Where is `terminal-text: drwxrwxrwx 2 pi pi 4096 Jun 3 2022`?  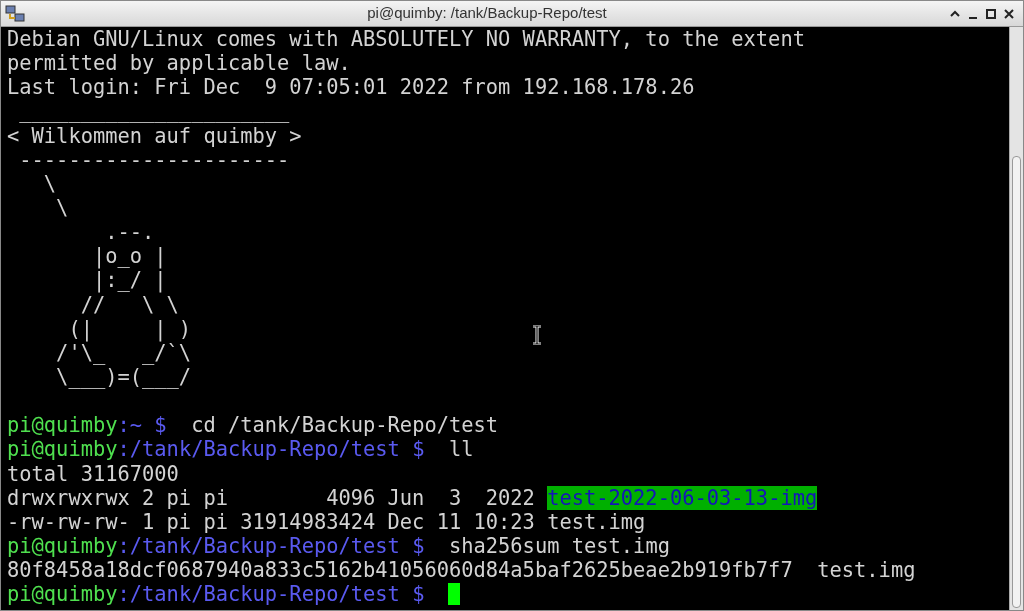
terminal-text: drwxrwxrwx 2 pi pi 4096 Jun 3 2022 is located at coordinates (271, 497).